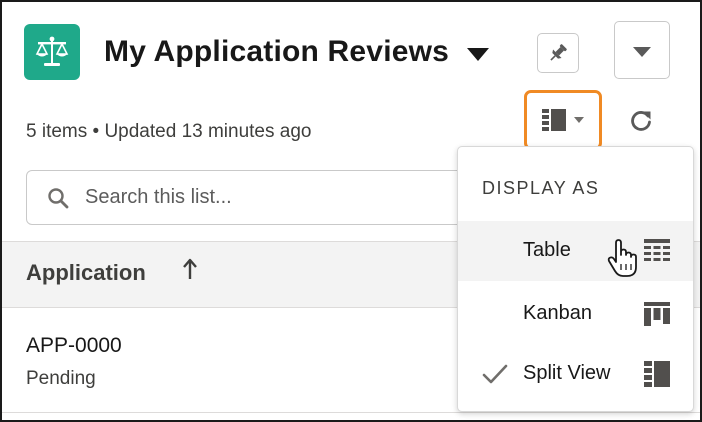 The image size is (702, 422). I want to click on list-actions-button, so click(642, 50).